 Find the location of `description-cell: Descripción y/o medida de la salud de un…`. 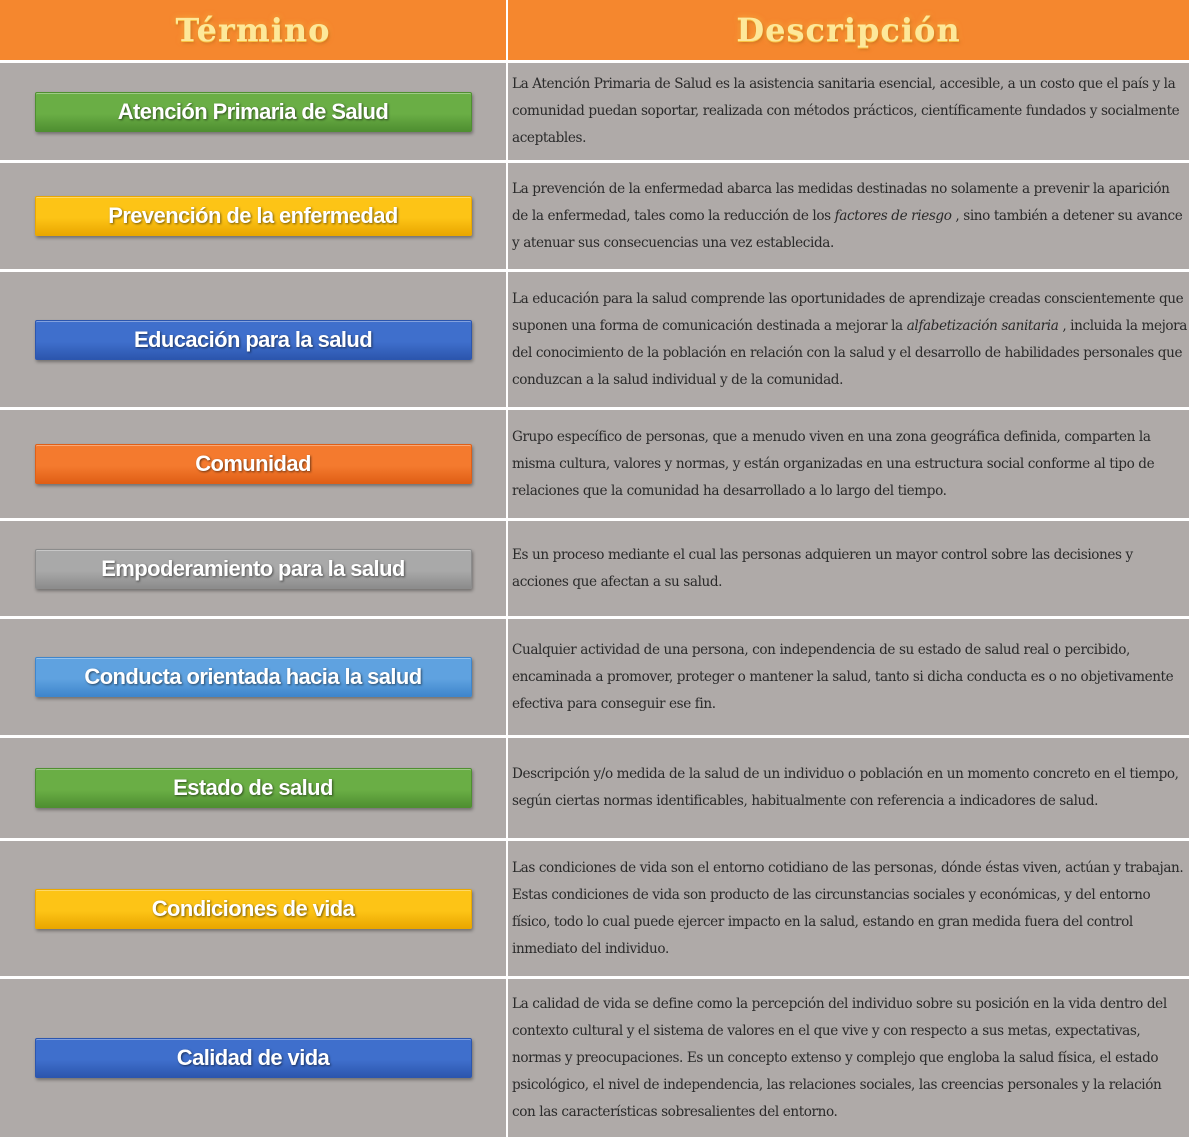

description-cell: Descripción y/o medida de la salud de un… is located at coordinates (848, 788).